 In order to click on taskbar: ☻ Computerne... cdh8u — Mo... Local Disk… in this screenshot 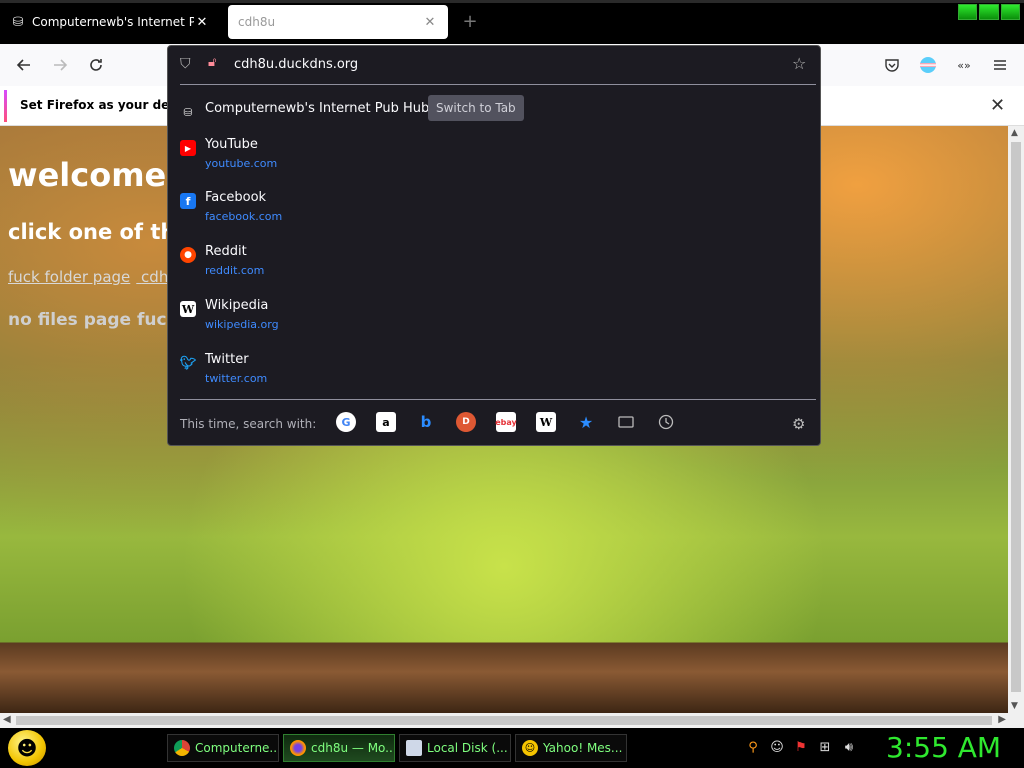, I will do `click(512, 748)`.